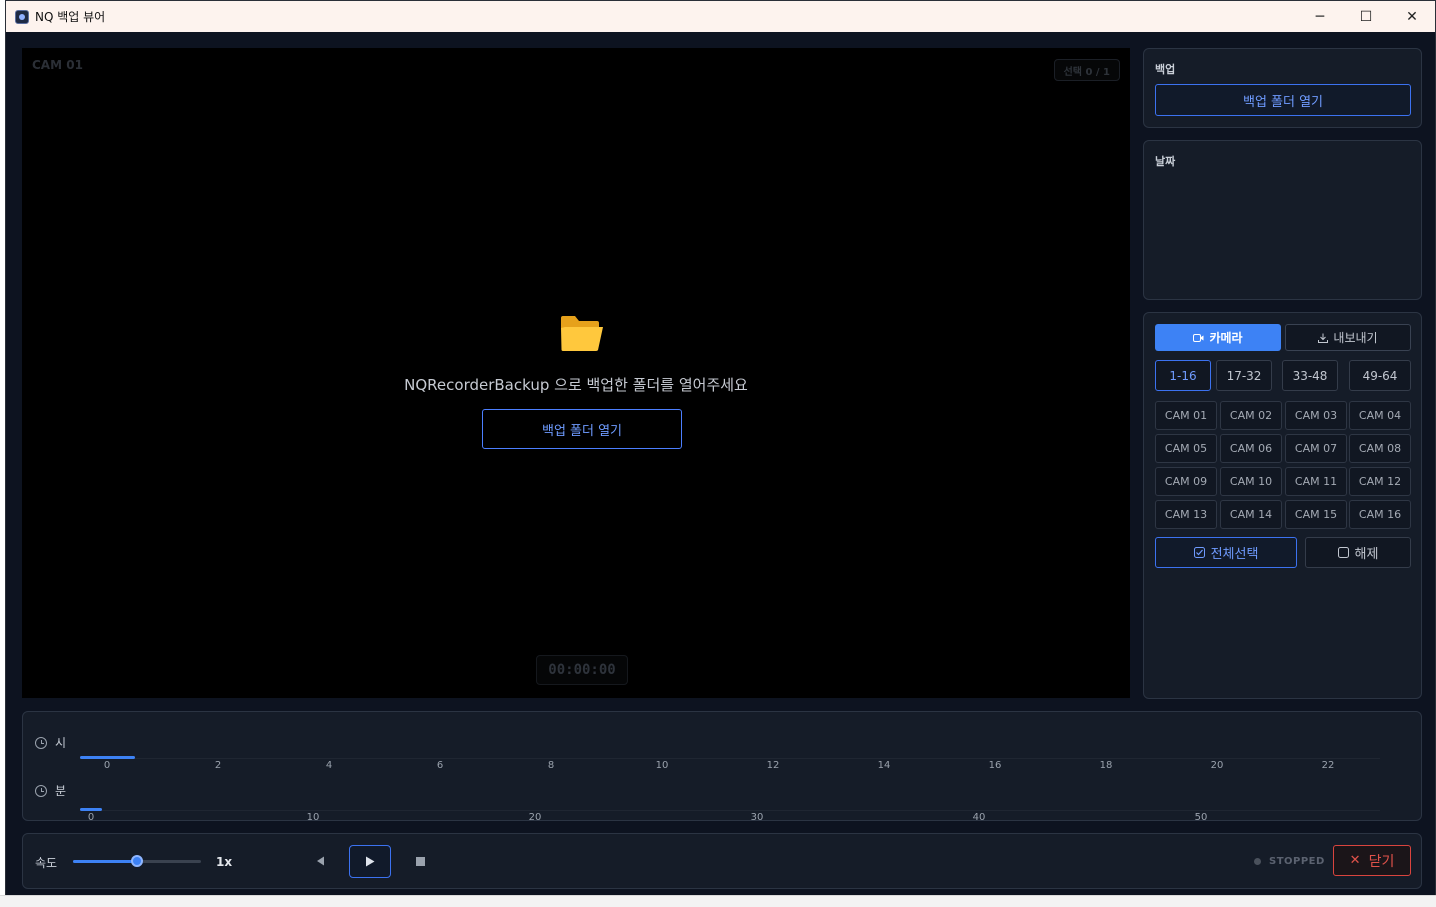  What do you see at coordinates (1316, 514) in the screenshot?
I see `camera-button: CAM 15` at bounding box center [1316, 514].